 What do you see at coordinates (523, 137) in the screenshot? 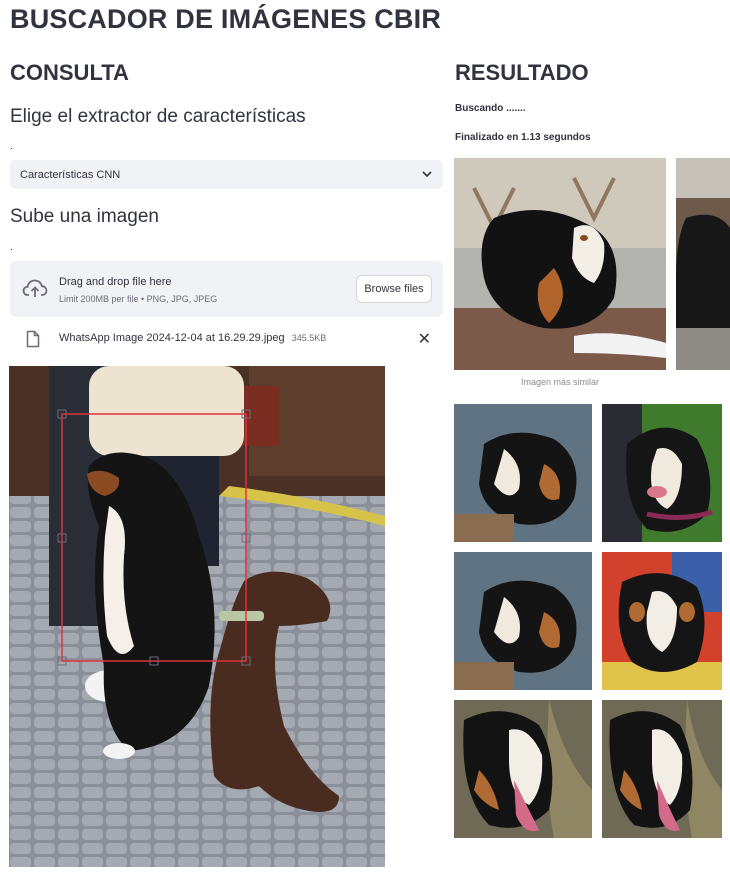
I see `status-done: Finalizado en 1.13 segundos` at bounding box center [523, 137].